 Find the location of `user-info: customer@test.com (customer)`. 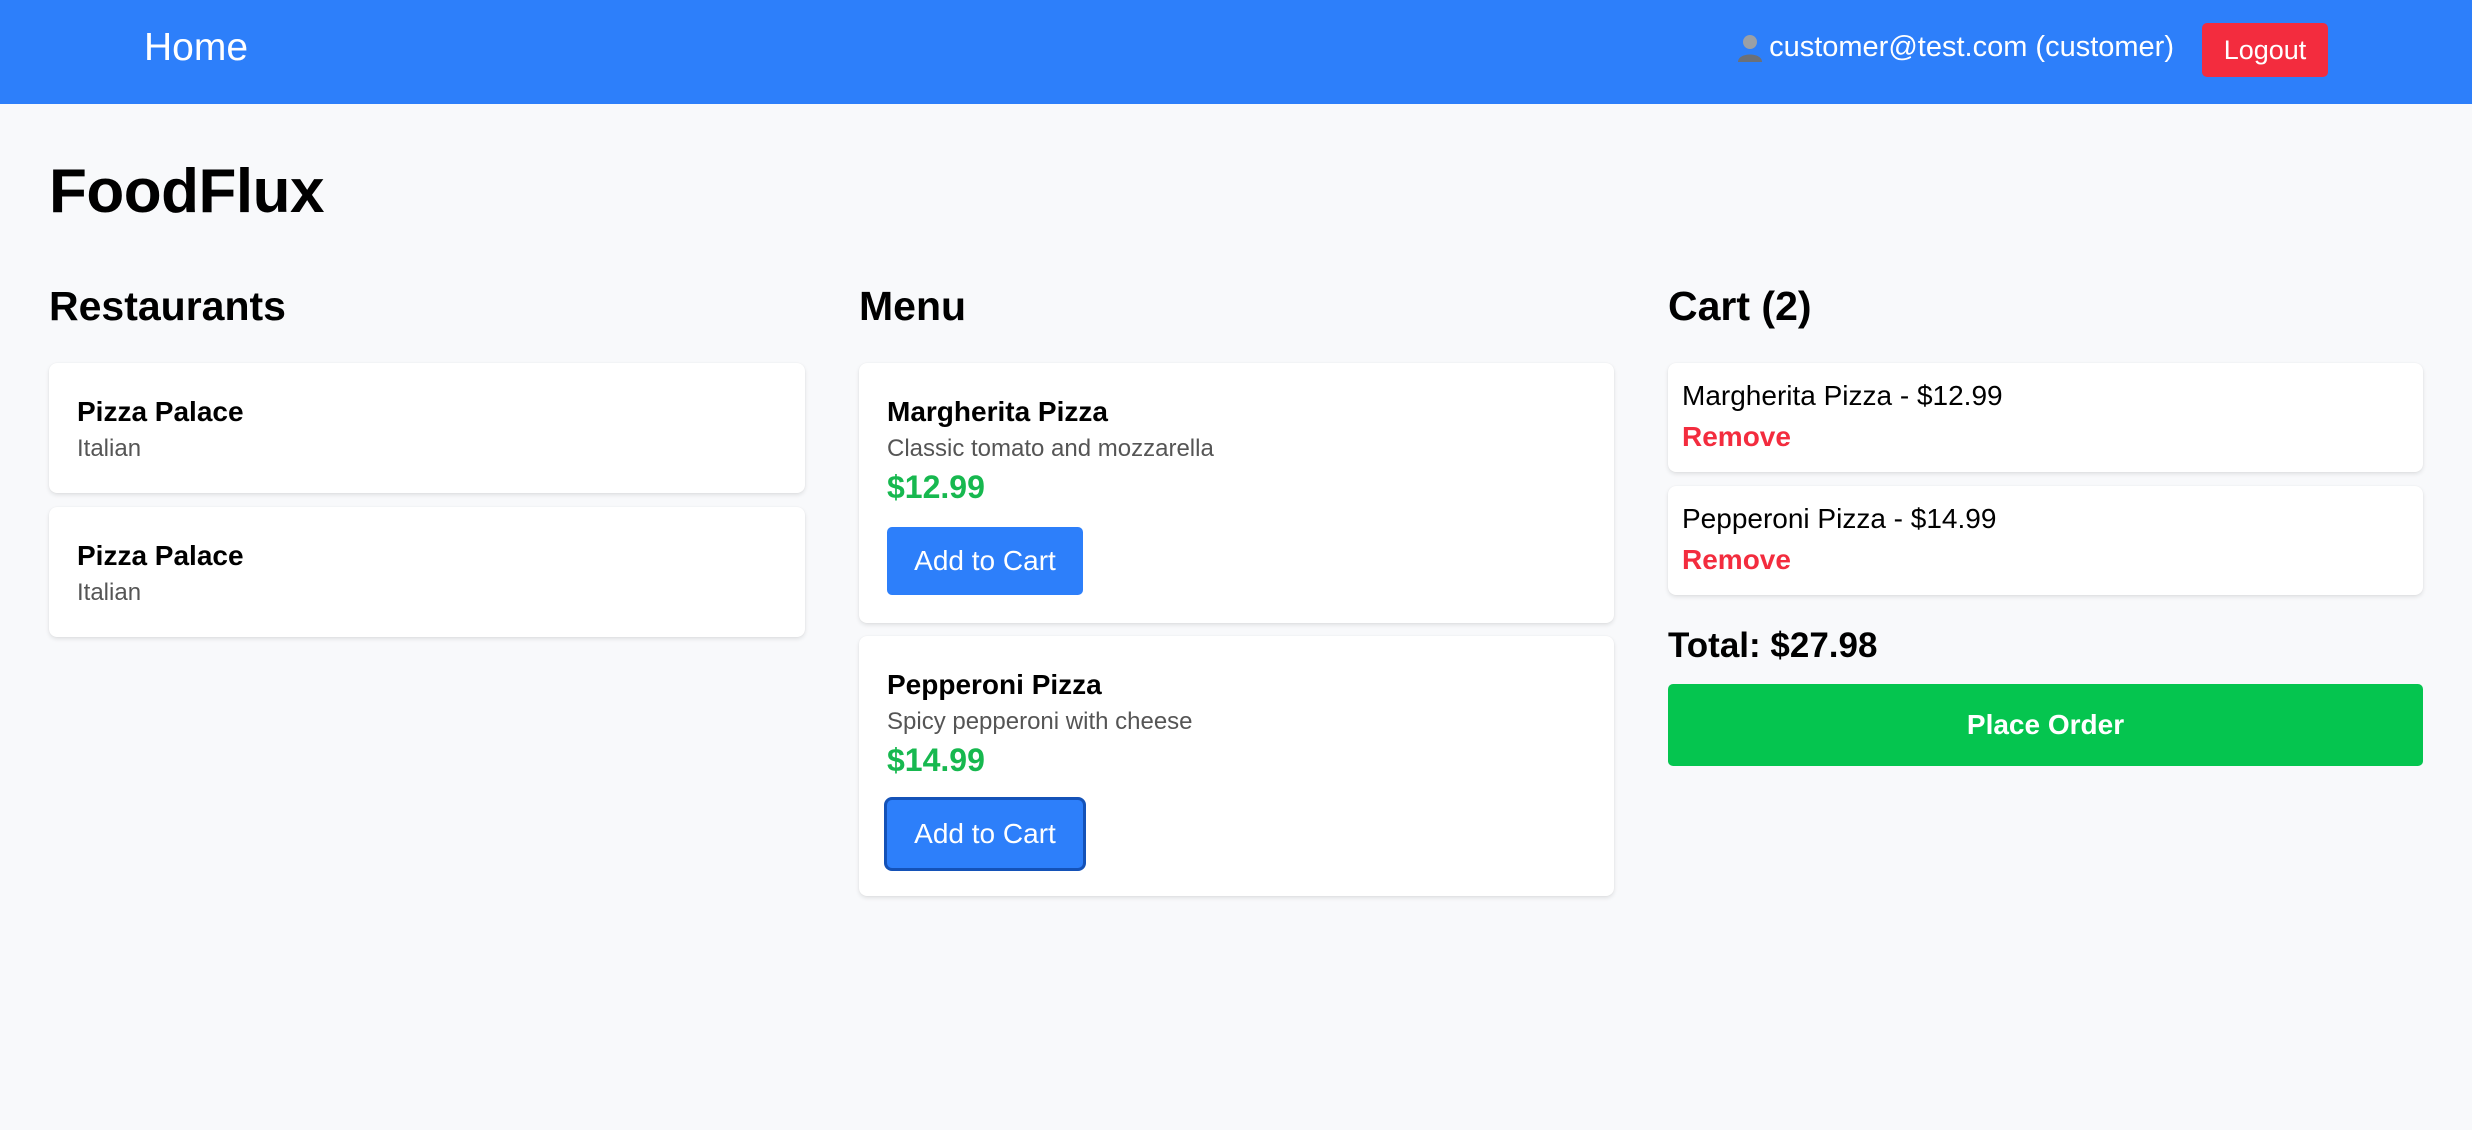

user-info: customer@test.com (customer) is located at coordinates (1955, 47).